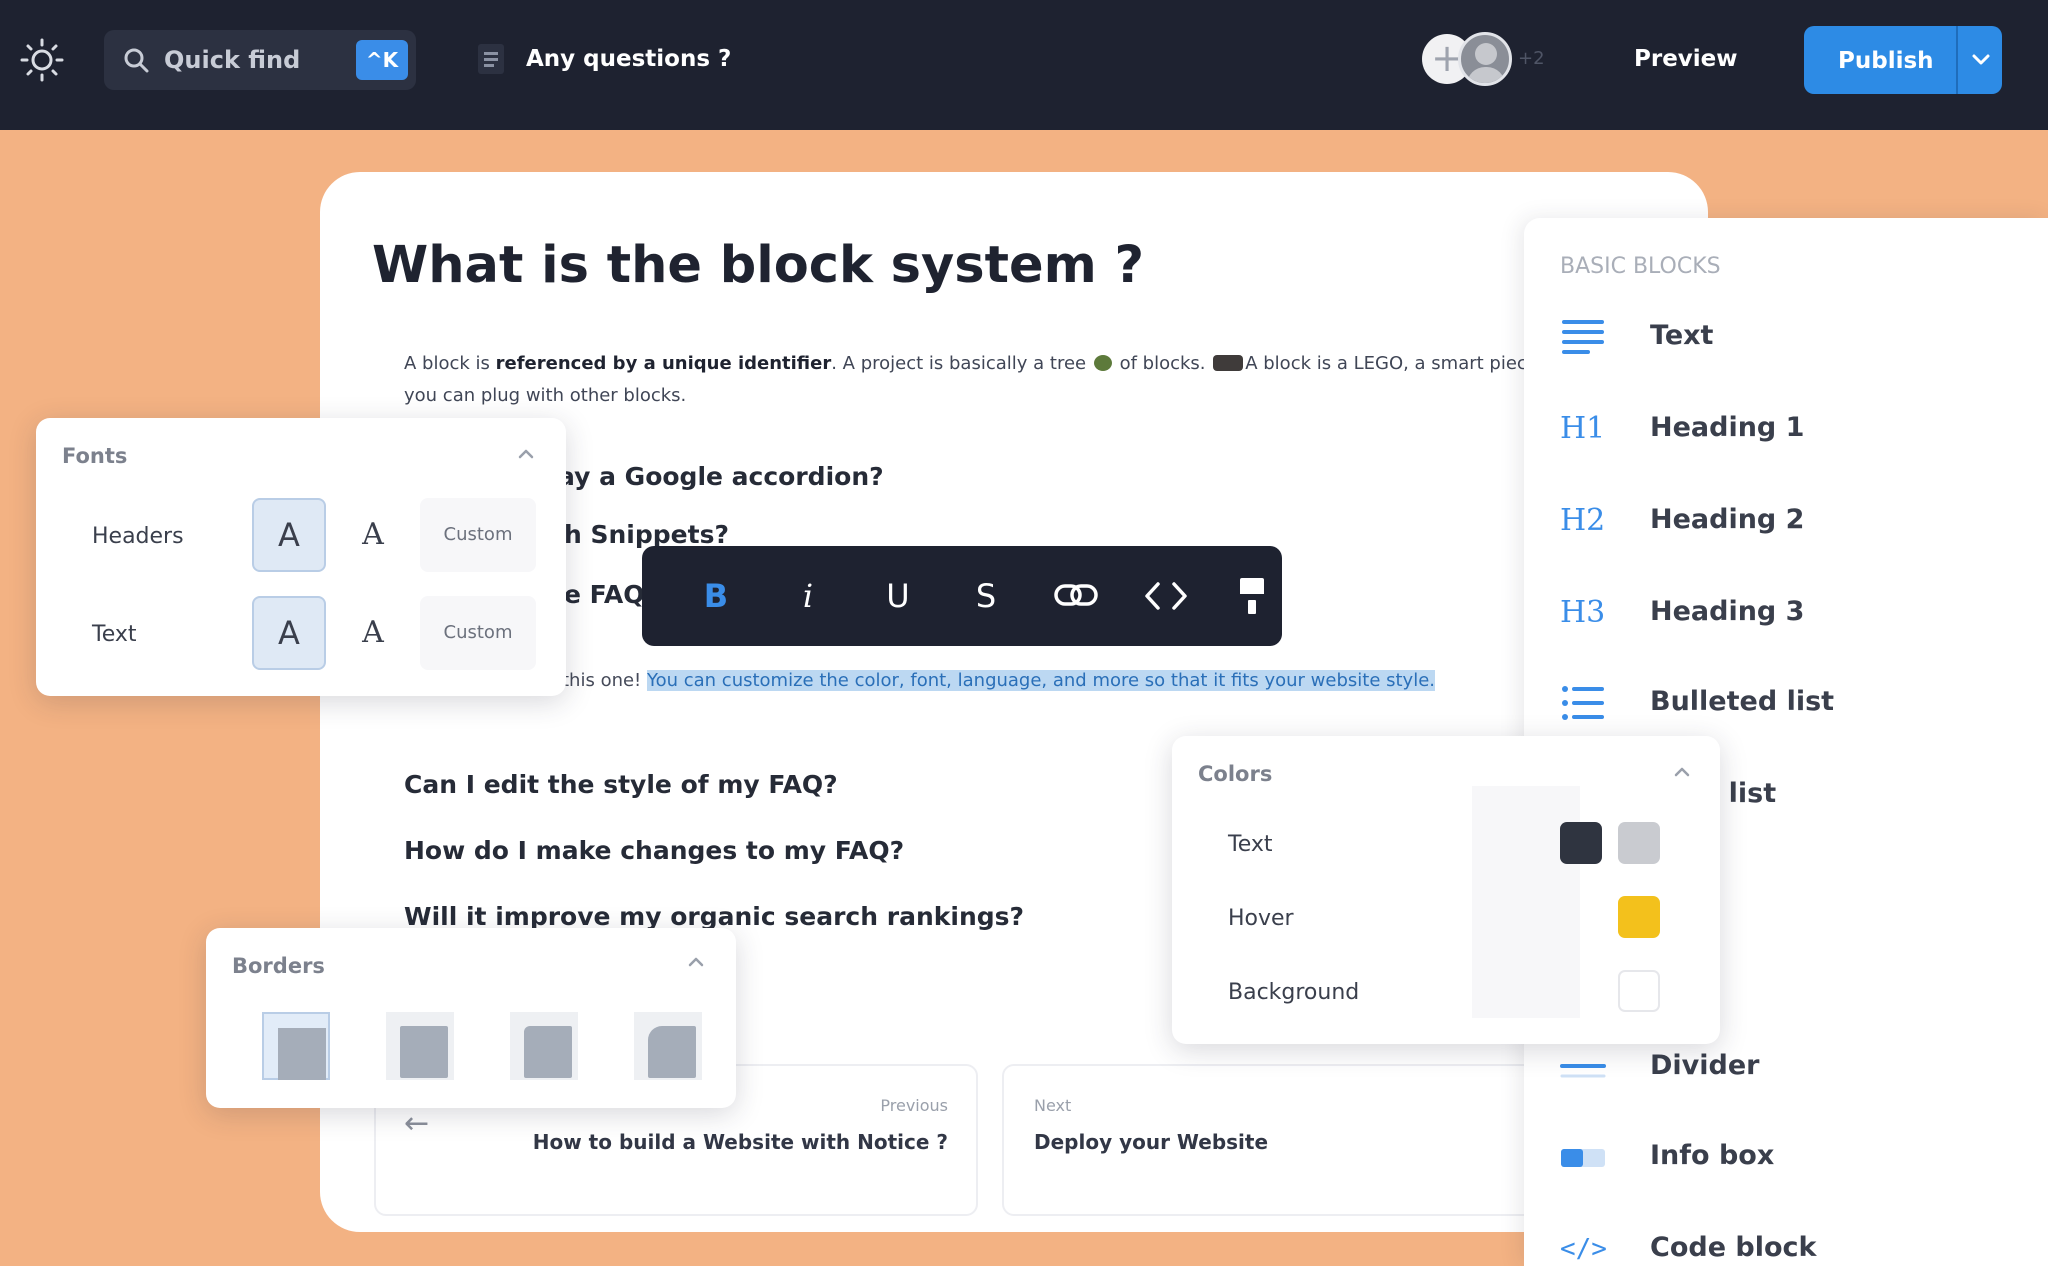 Image resolution: width=2048 pixels, height=1266 pixels. I want to click on collaborators: + +2, so click(1481, 60).